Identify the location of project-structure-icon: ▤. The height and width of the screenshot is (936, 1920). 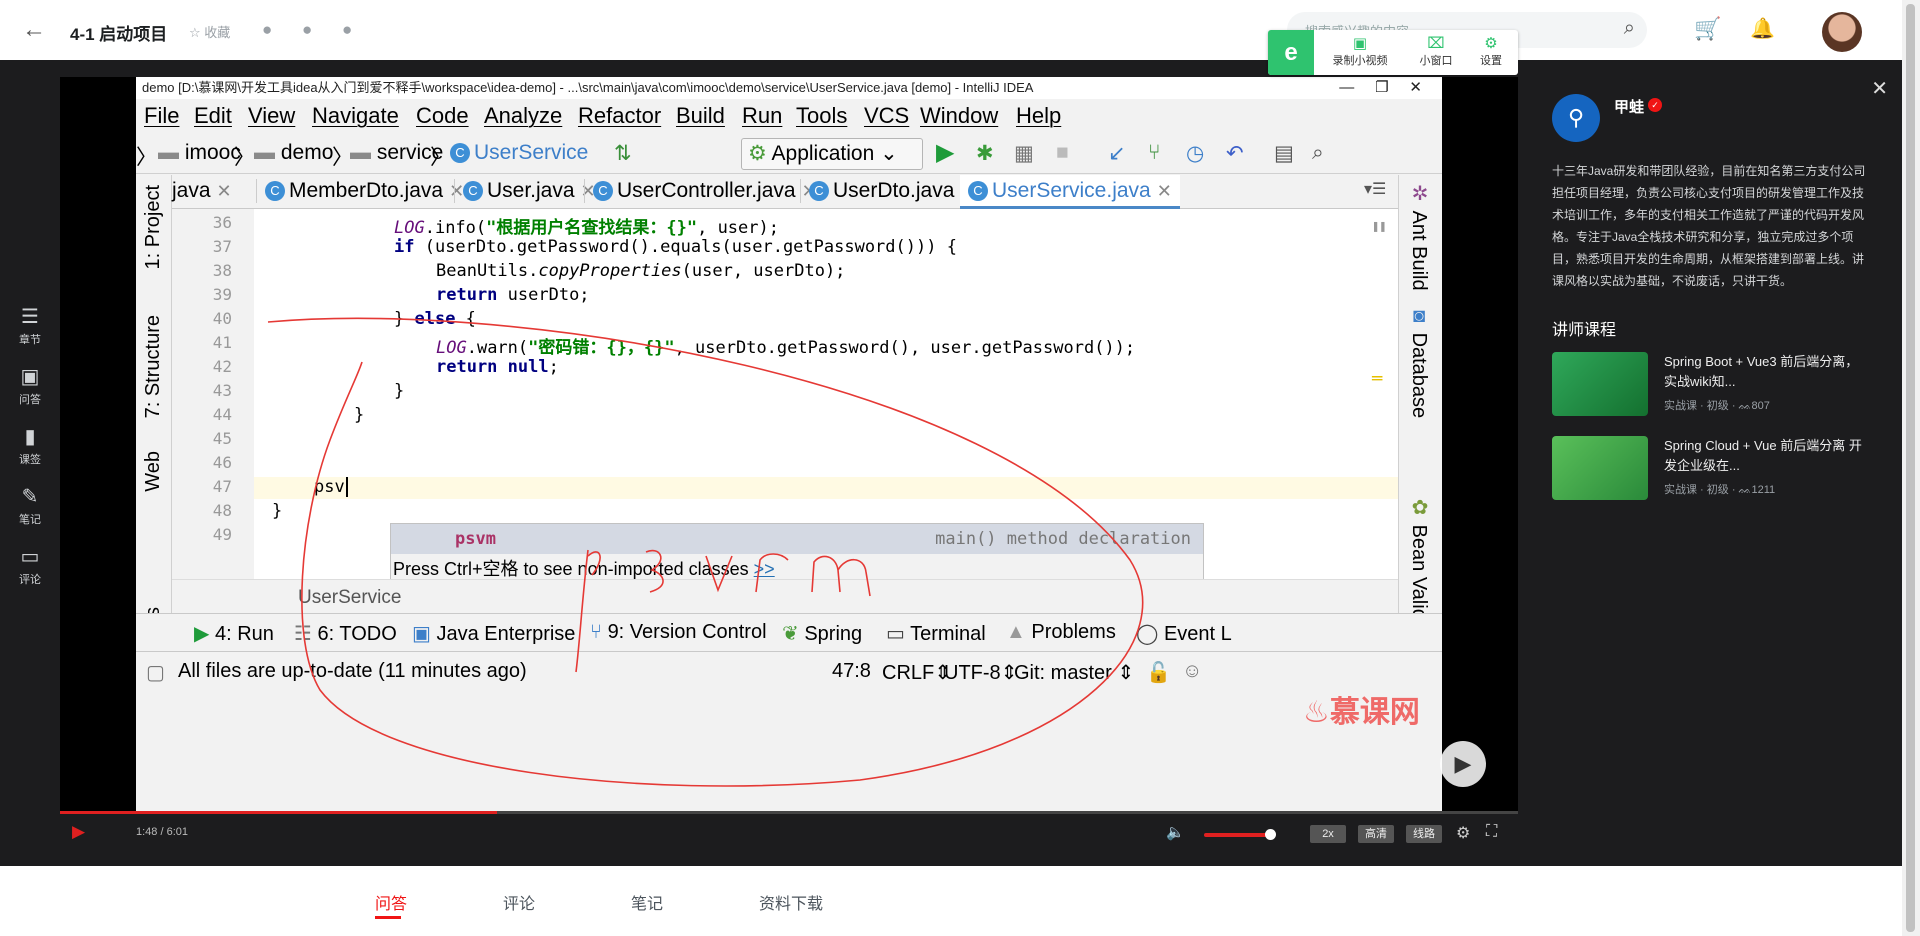
(1284, 153).